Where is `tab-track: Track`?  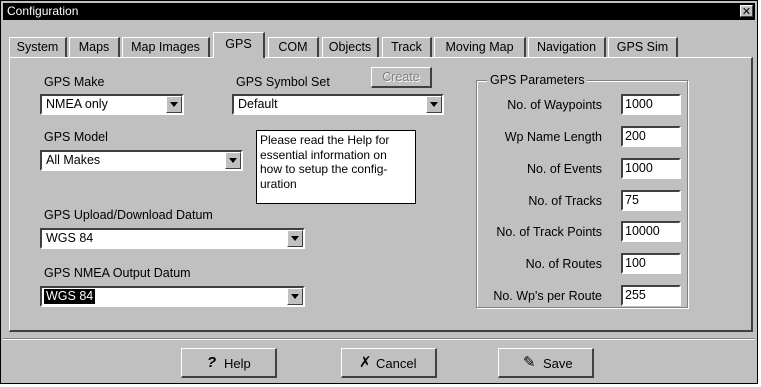
tab-track: Track is located at coordinates (407, 47).